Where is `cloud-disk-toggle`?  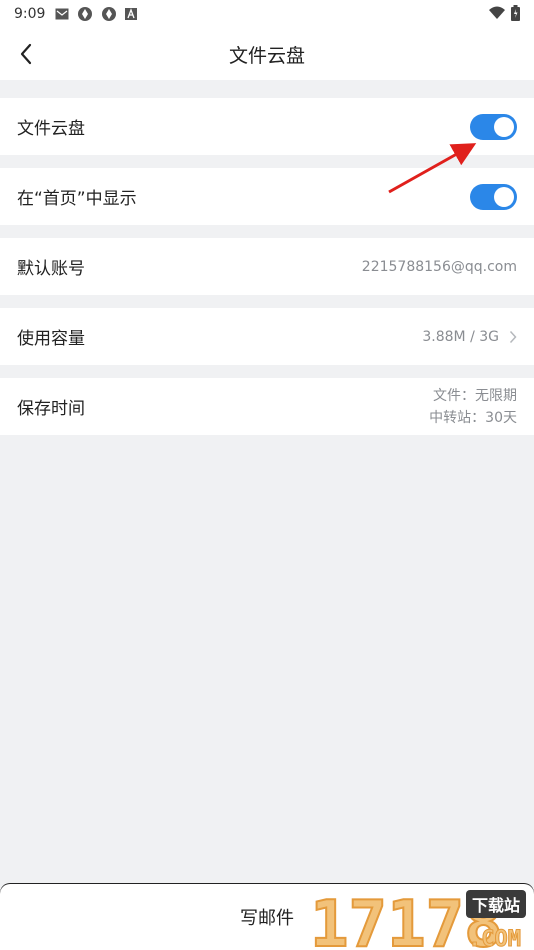 cloud-disk-toggle is located at coordinates (493, 126).